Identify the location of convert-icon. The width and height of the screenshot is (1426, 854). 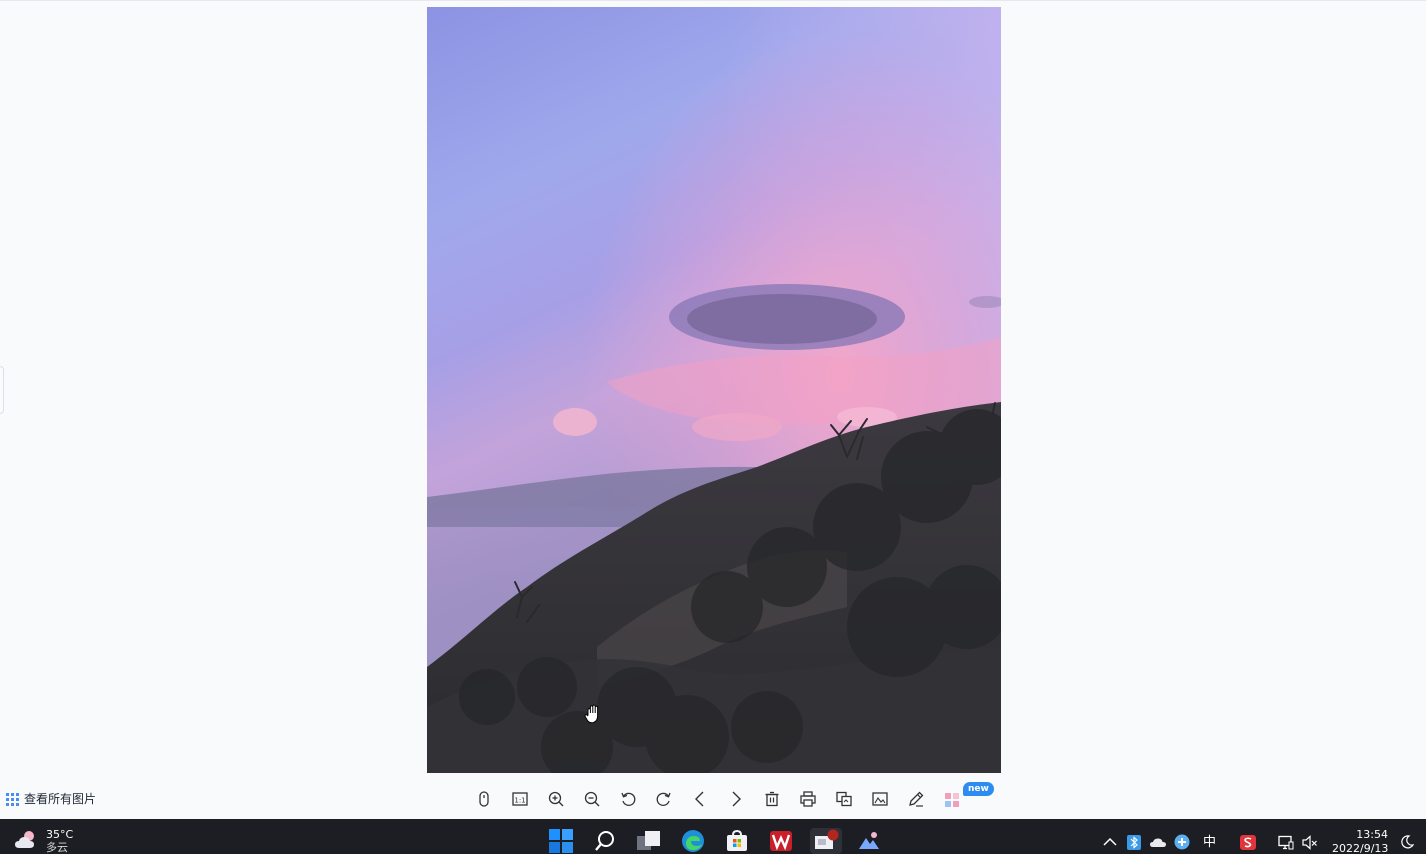
(844, 799).